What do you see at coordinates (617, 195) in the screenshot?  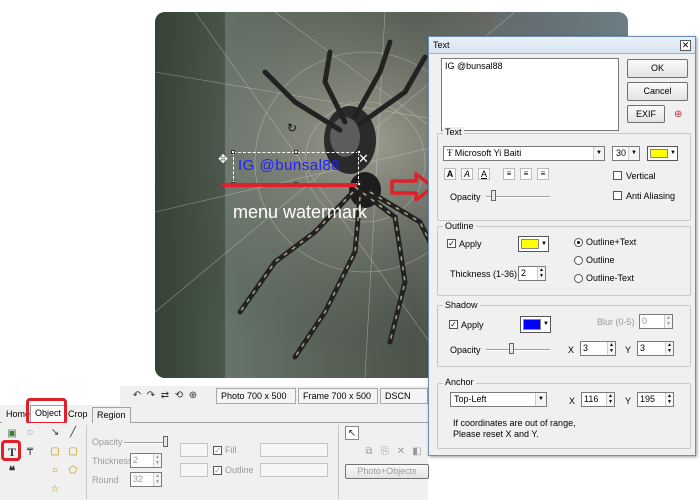 I see `antialias-checkbox` at bounding box center [617, 195].